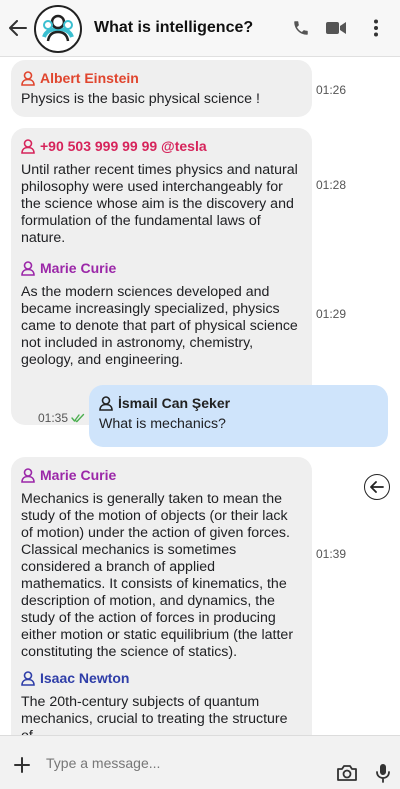 This screenshot has height=789, width=400. I want to click on phone-icon, so click(301, 28).